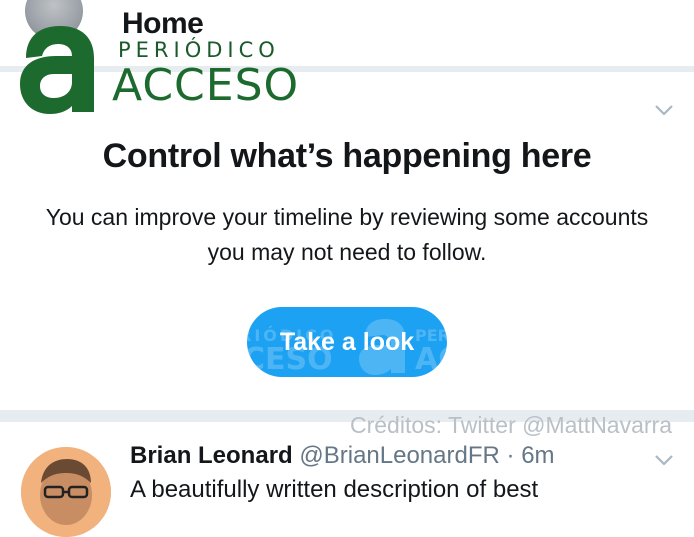 The width and height of the screenshot is (694, 537). What do you see at coordinates (537, 455) in the screenshot?
I see `tweet-timestamp: 6m` at bounding box center [537, 455].